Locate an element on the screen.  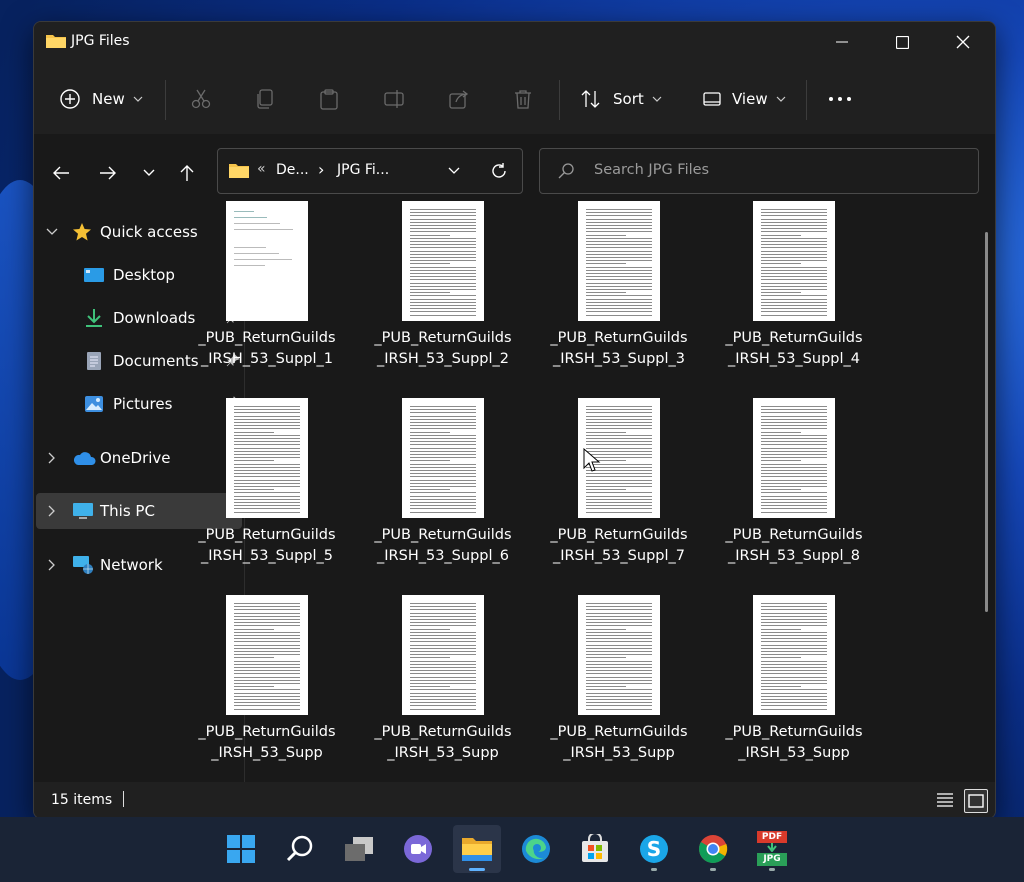
share-button is located at coordinates (459, 99).